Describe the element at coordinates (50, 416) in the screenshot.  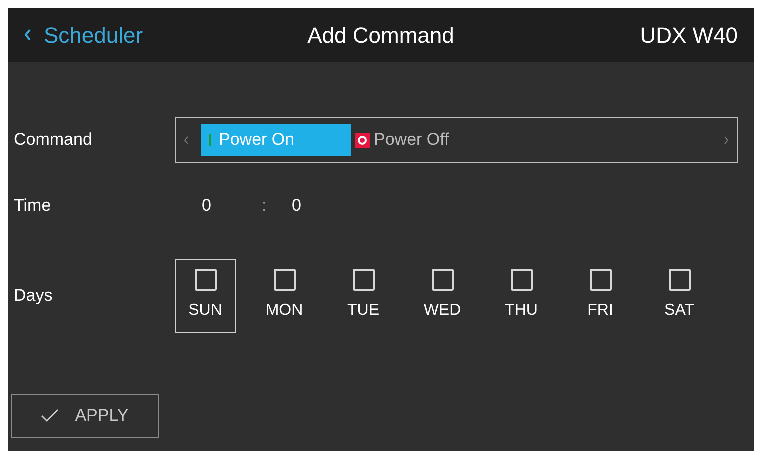
I see `check-icon` at that location.